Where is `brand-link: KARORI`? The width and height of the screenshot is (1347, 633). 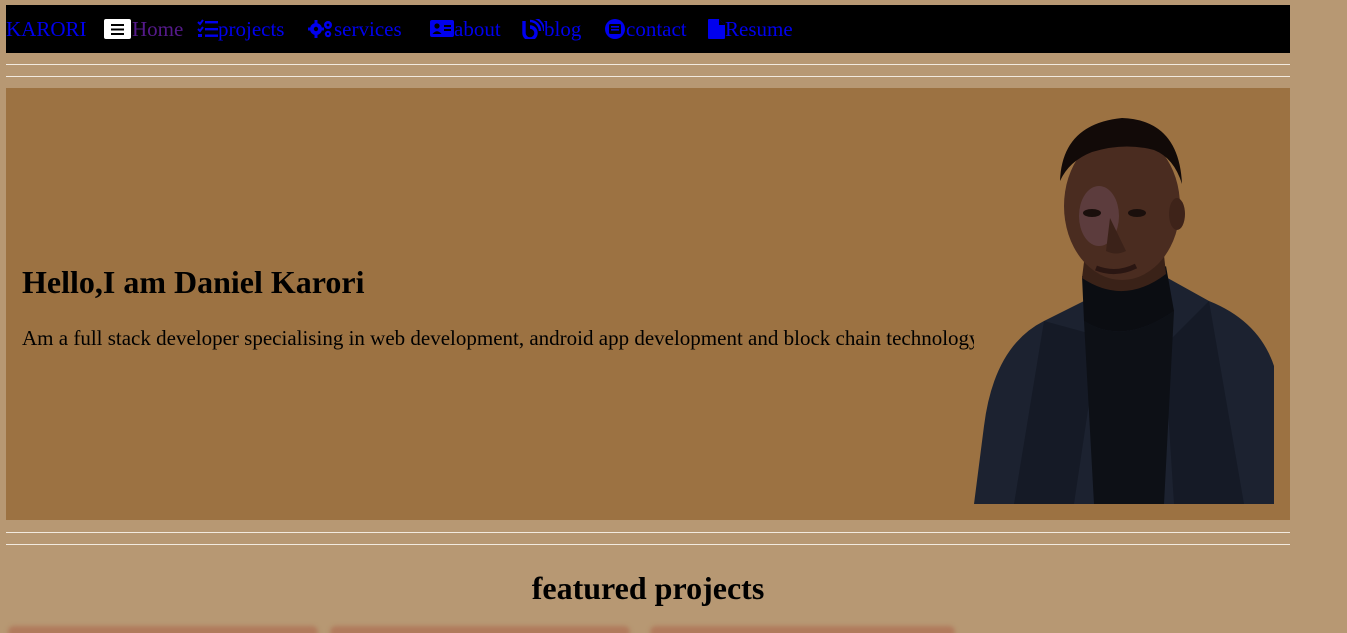 brand-link: KARORI is located at coordinates (46, 29).